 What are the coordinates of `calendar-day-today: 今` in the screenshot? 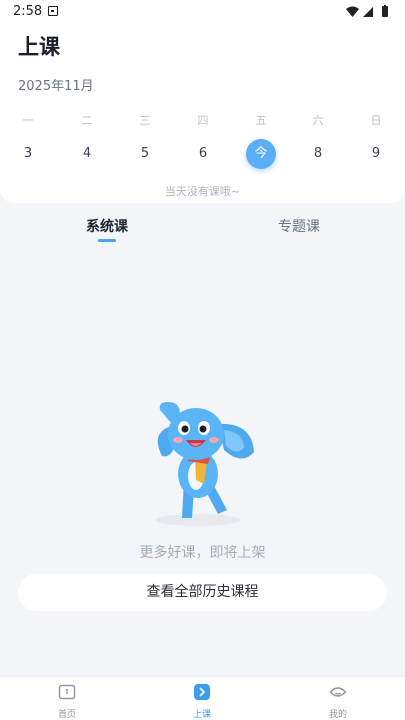 It's located at (261, 154).